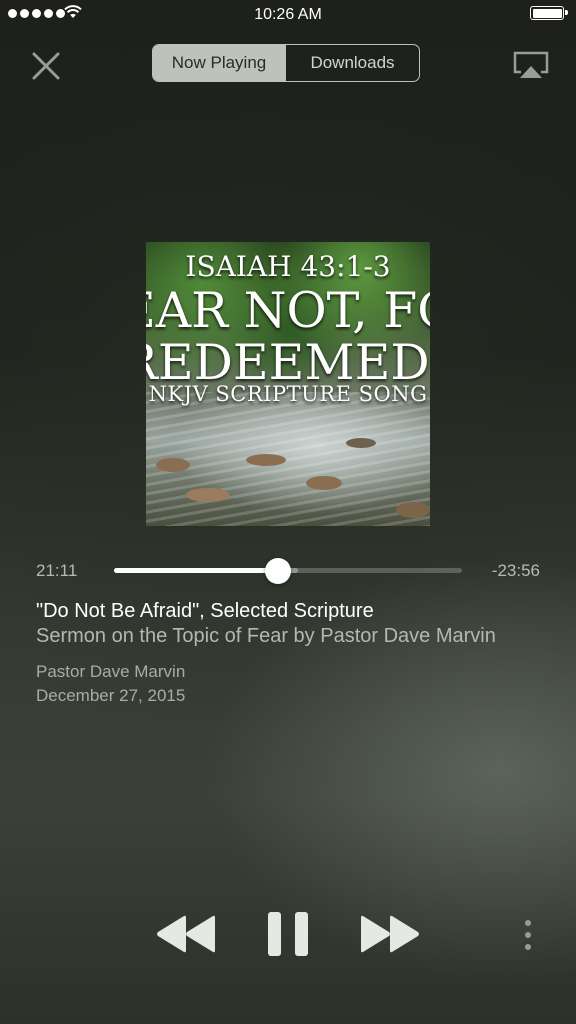  Describe the element at coordinates (531, 65) in the screenshot. I see `airplay-icon` at that location.